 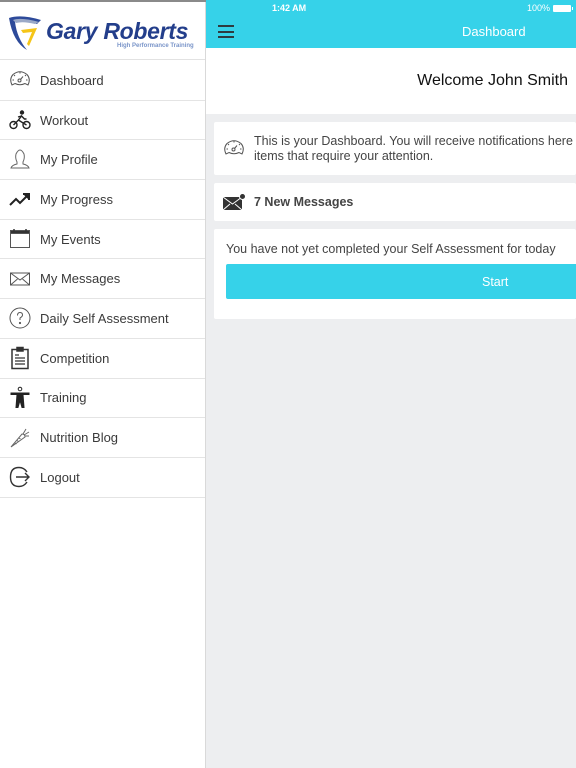 I want to click on sidebar-item-label: My Events, so click(x=70, y=239).